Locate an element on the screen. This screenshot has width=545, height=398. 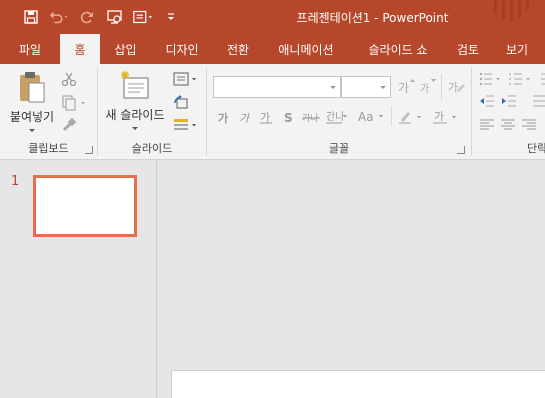
copy-icon is located at coordinates (73, 103).